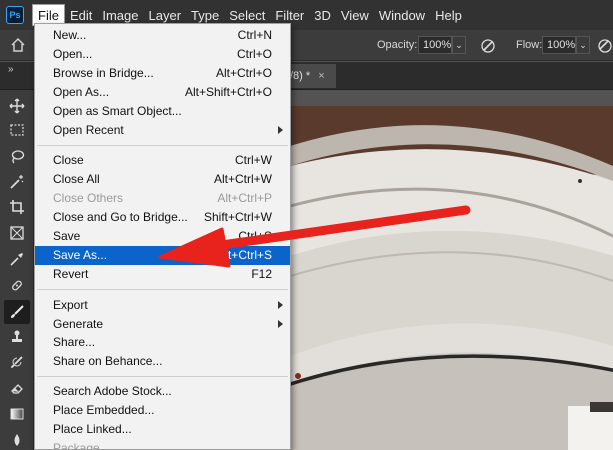 The width and height of the screenshot is (613, 450). What do you see at coordinates (162, 198) in the screenshot?
I see `menu-item-close-others: Close Others Alt+Ctrl+P` at bounding box center [162, 198].